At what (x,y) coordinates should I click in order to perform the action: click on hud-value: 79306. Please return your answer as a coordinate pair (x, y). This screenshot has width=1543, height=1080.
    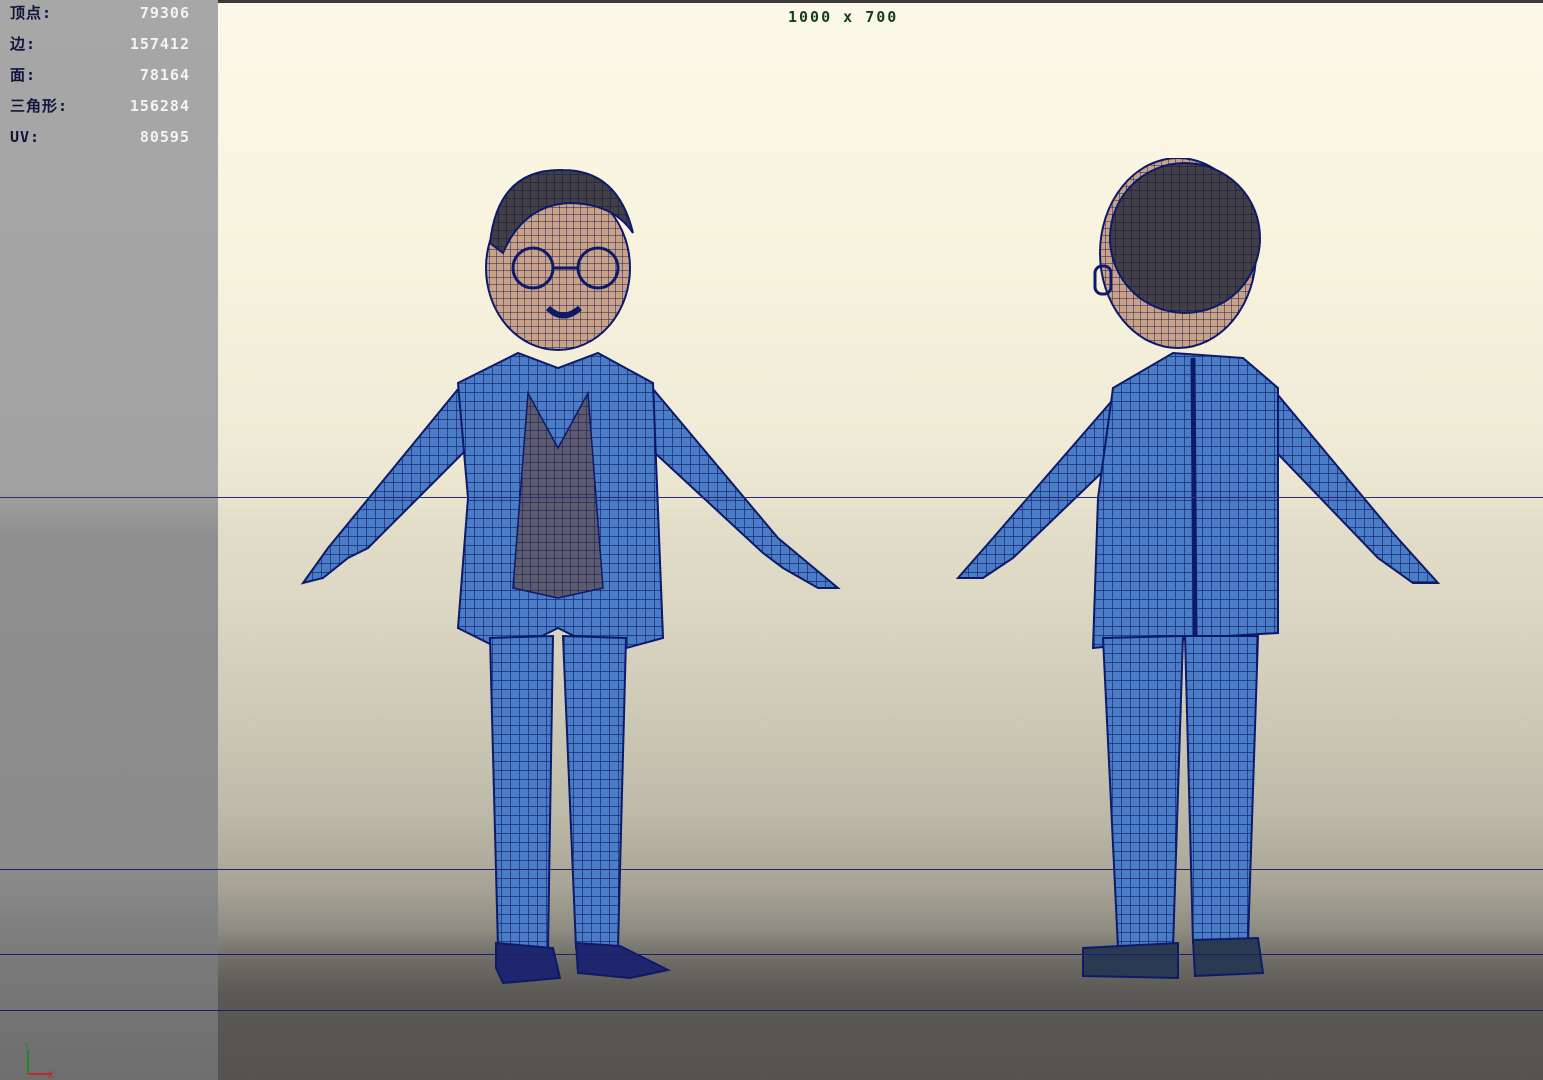
    Looking at the image, I should click on (164, 13).